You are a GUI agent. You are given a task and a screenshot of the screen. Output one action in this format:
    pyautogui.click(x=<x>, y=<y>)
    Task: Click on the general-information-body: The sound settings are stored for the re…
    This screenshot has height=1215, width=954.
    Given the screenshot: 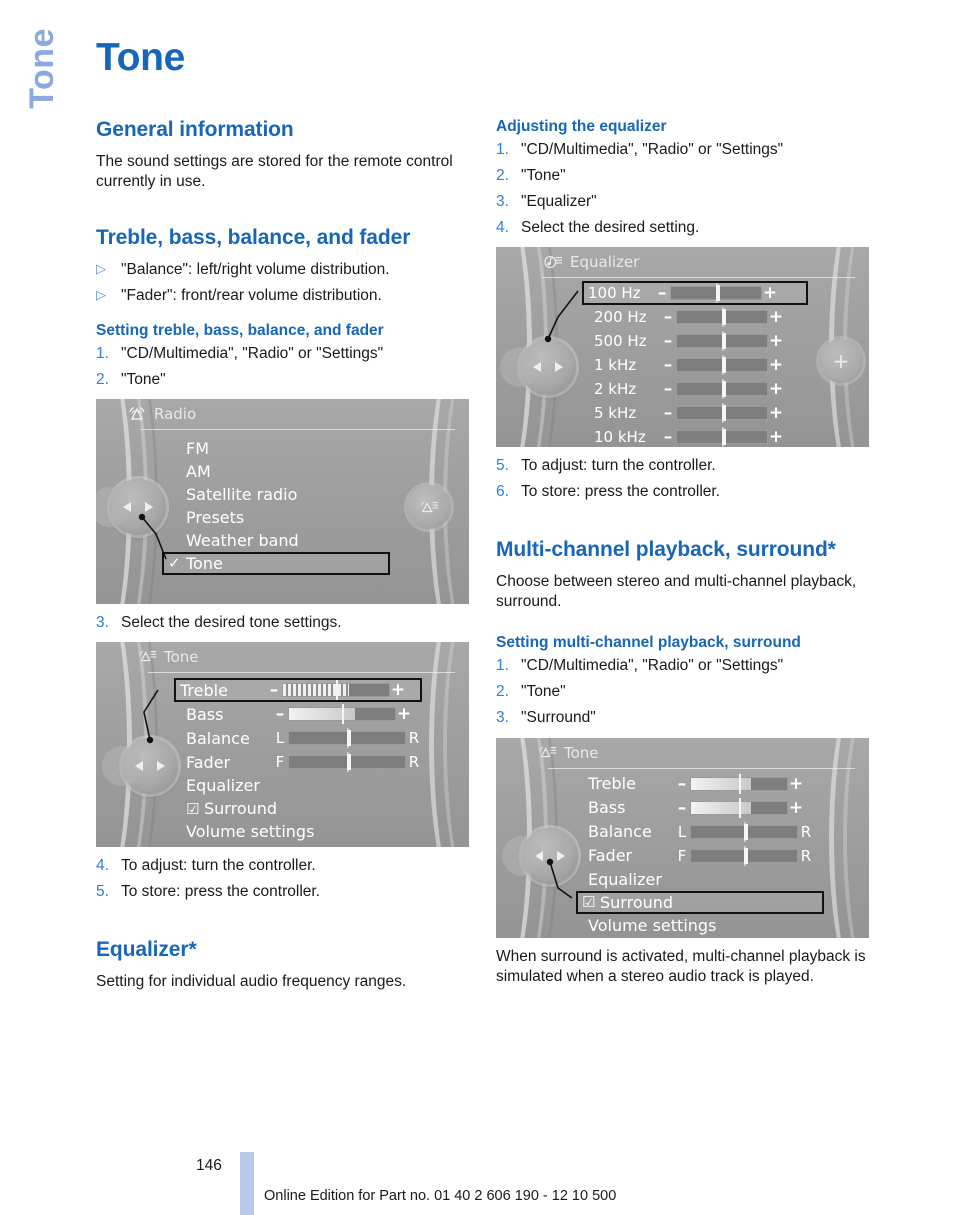 What is the action you would take?
    pyautogui.click(x=274, y=171)
    